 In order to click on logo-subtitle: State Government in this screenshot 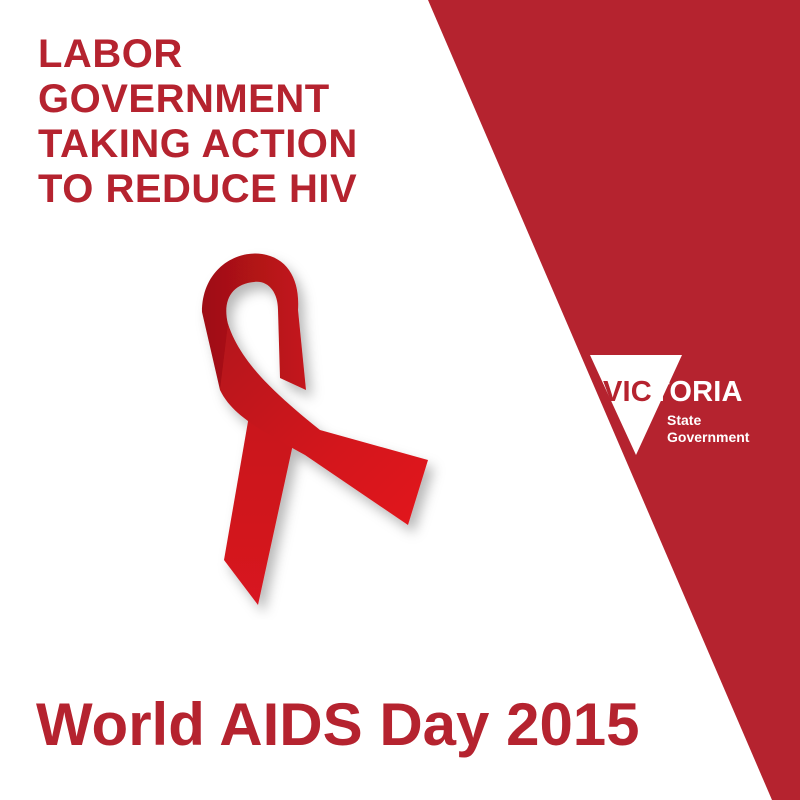, I will do `click(708, 429)`.